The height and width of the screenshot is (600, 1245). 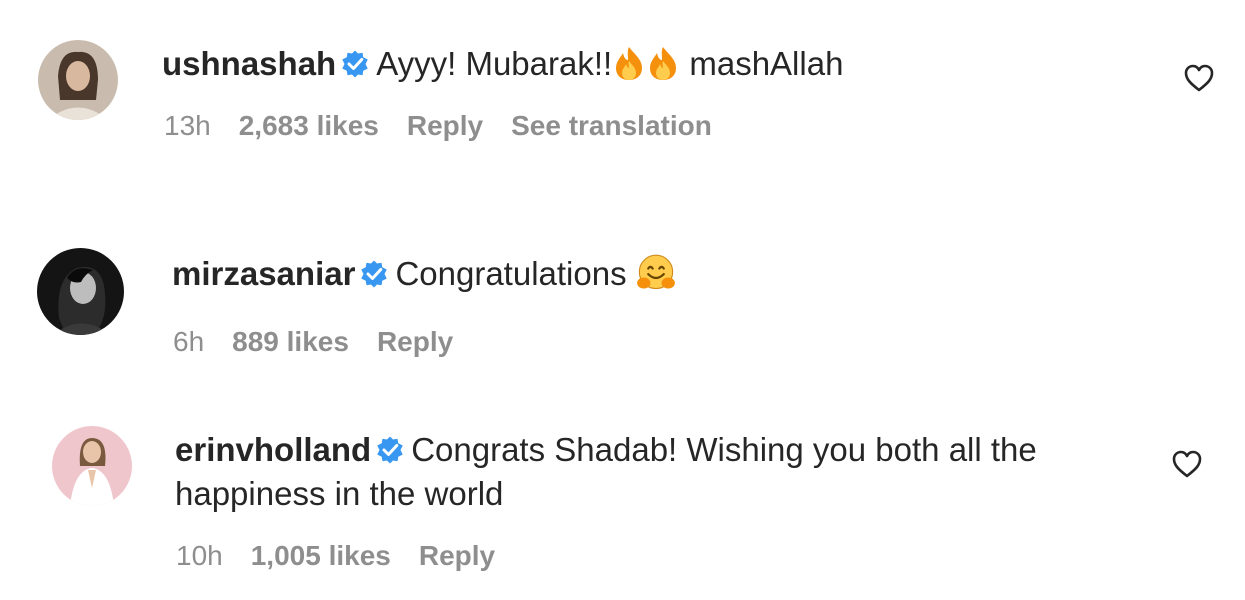 I want to click on avatar-mirzasaniar, so click(x=80, y=291).